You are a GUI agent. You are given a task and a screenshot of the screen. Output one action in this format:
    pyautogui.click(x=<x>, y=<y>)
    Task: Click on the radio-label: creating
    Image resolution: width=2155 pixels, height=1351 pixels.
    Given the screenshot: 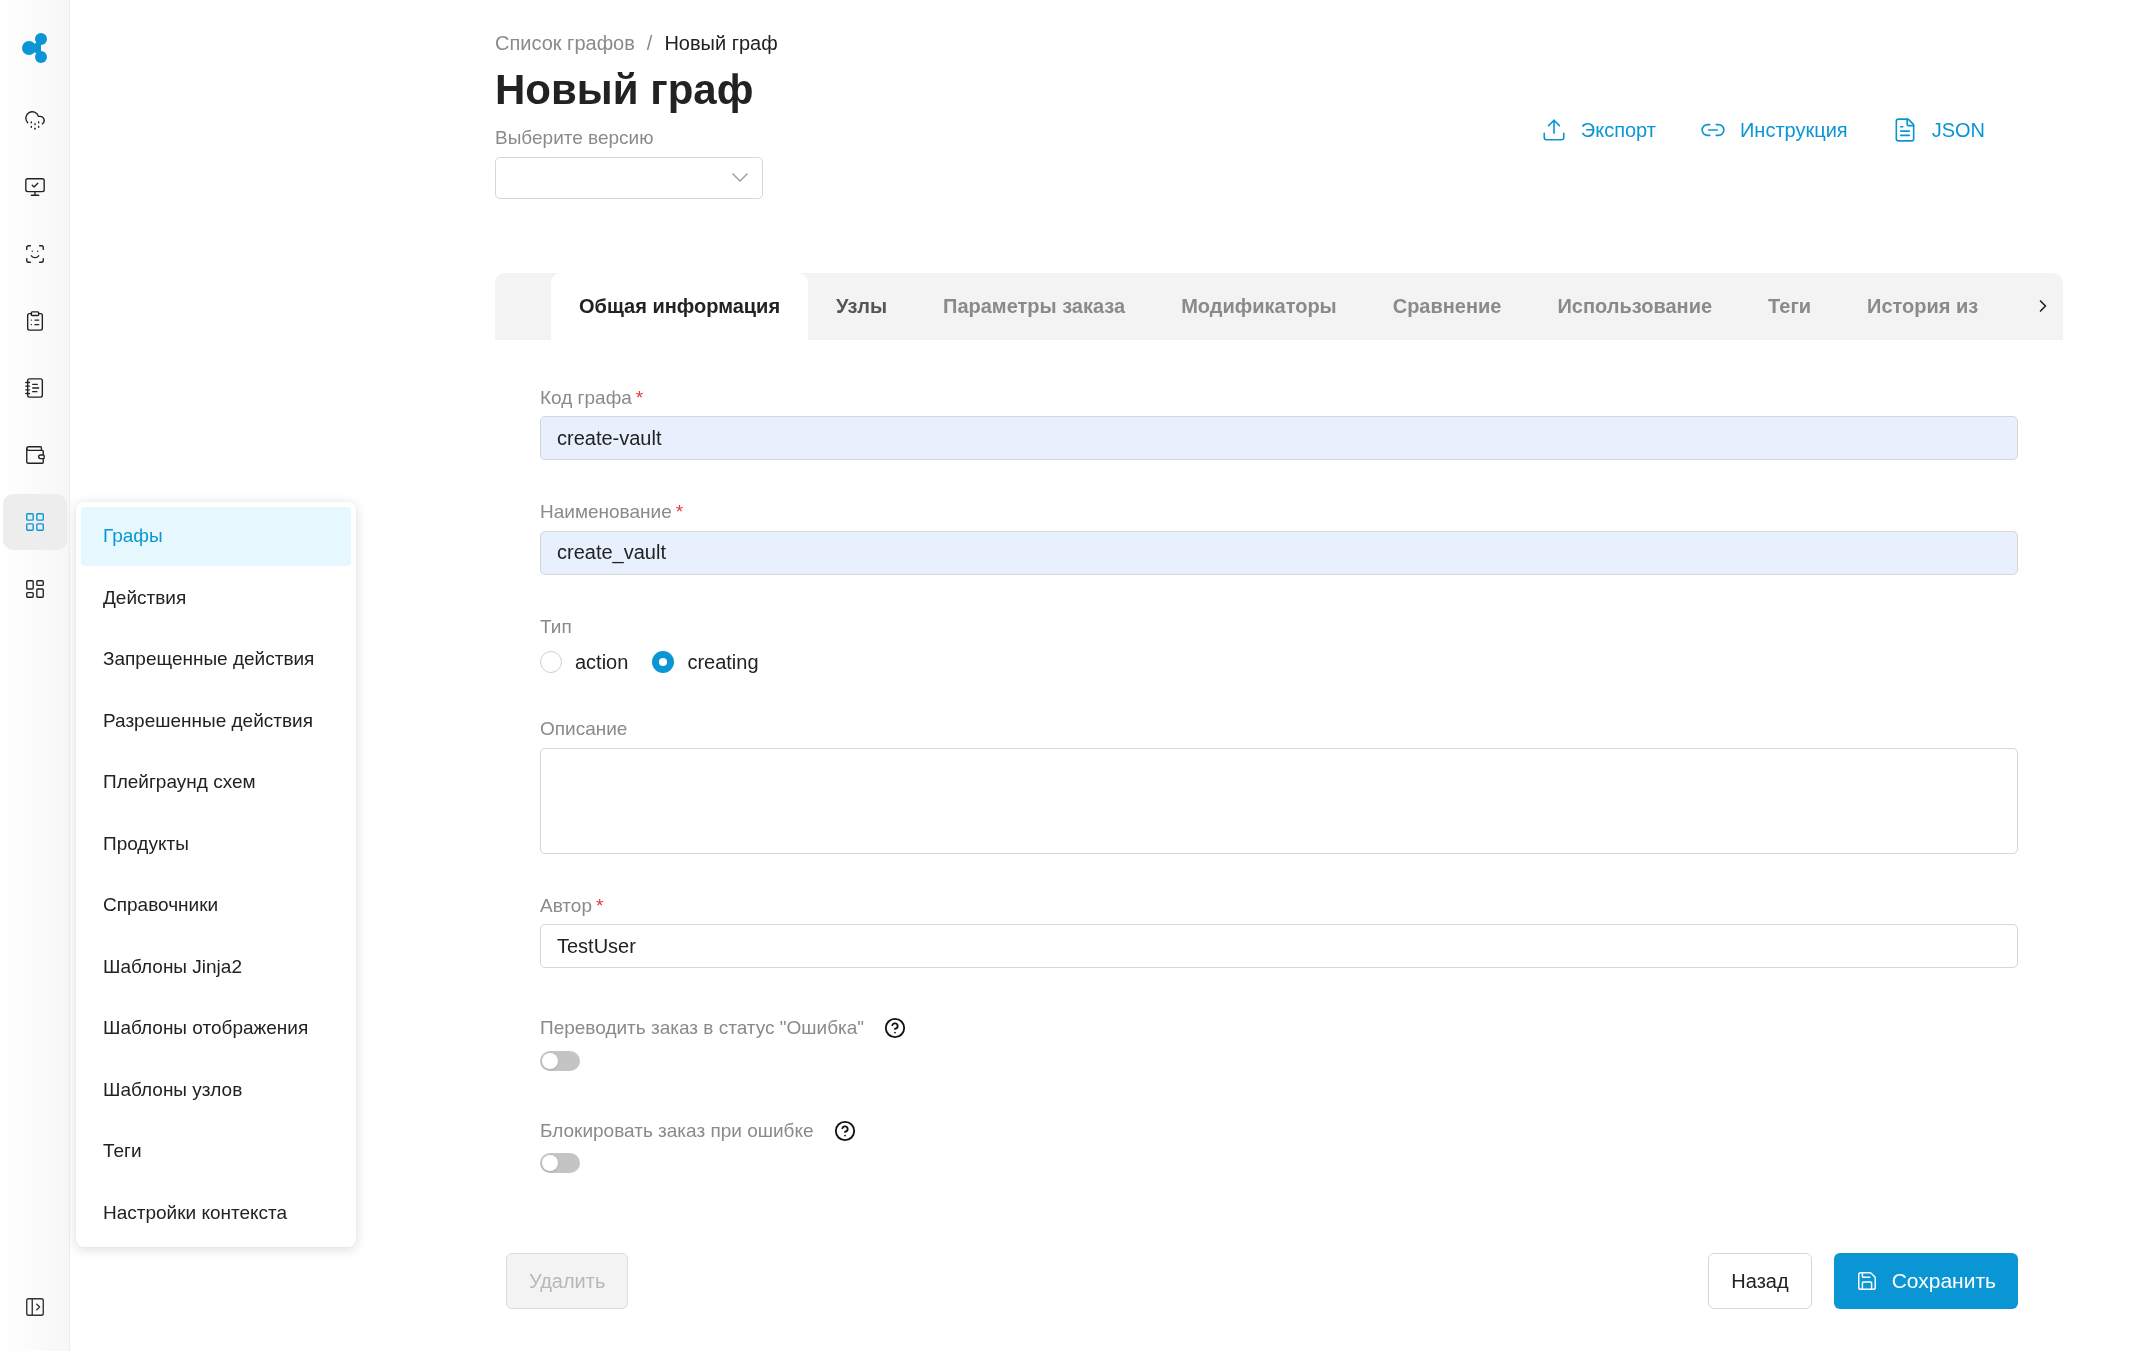 What is the action you would take?
    pyautogui.click(x=723, y=662)
    